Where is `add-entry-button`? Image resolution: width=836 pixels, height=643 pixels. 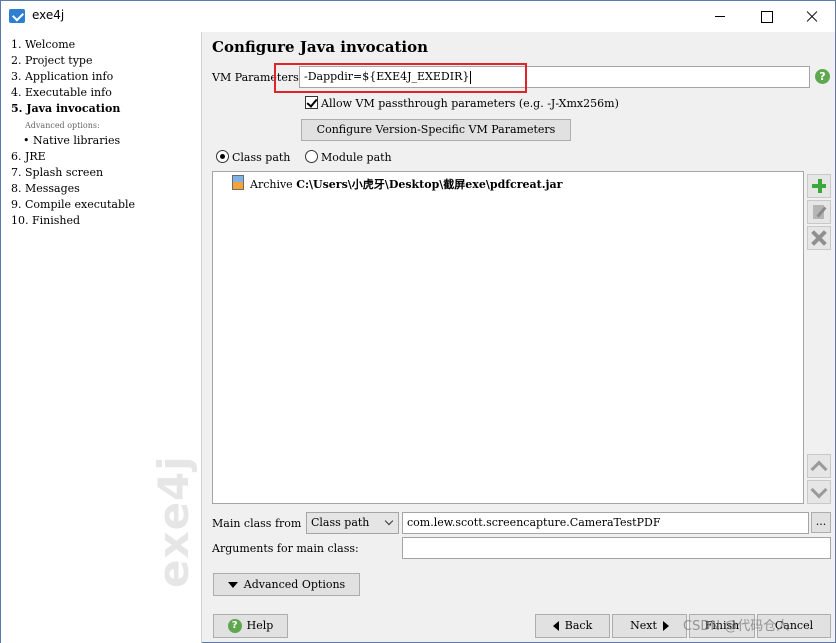 add-entry-button is located at coordinates (819, 186).